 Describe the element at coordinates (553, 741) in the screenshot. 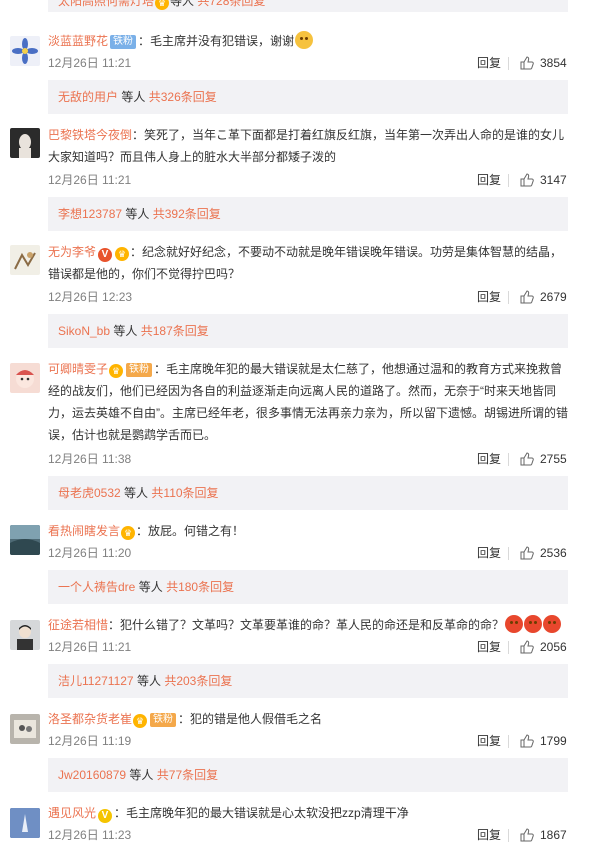

I see `like-count: 1799` at that location.